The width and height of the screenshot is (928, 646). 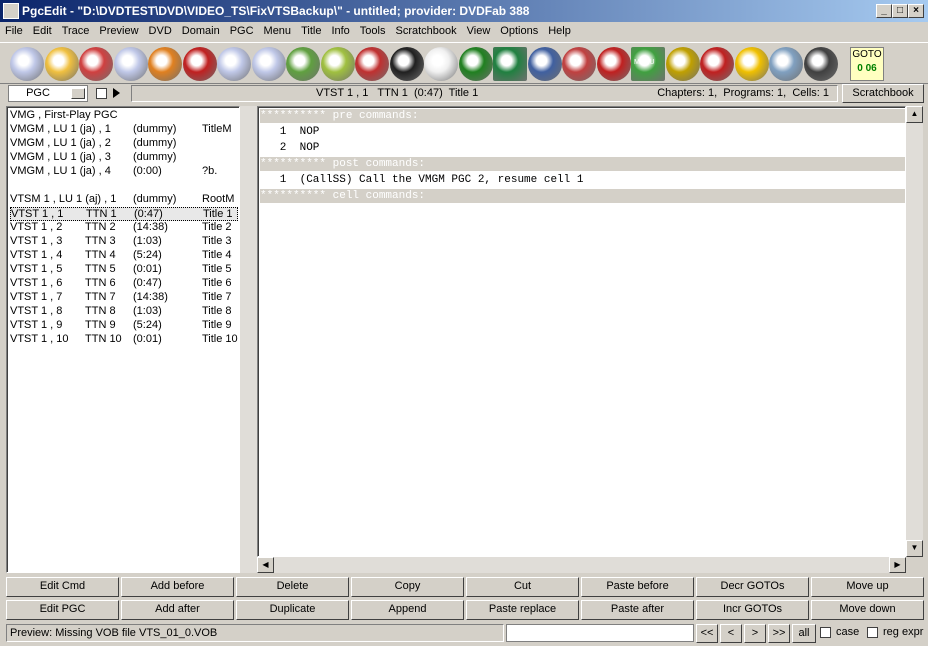 What do you see at coordinates (544, 64) in the screenshot?
I see `trace-icon` at bounding box center [544, 64].